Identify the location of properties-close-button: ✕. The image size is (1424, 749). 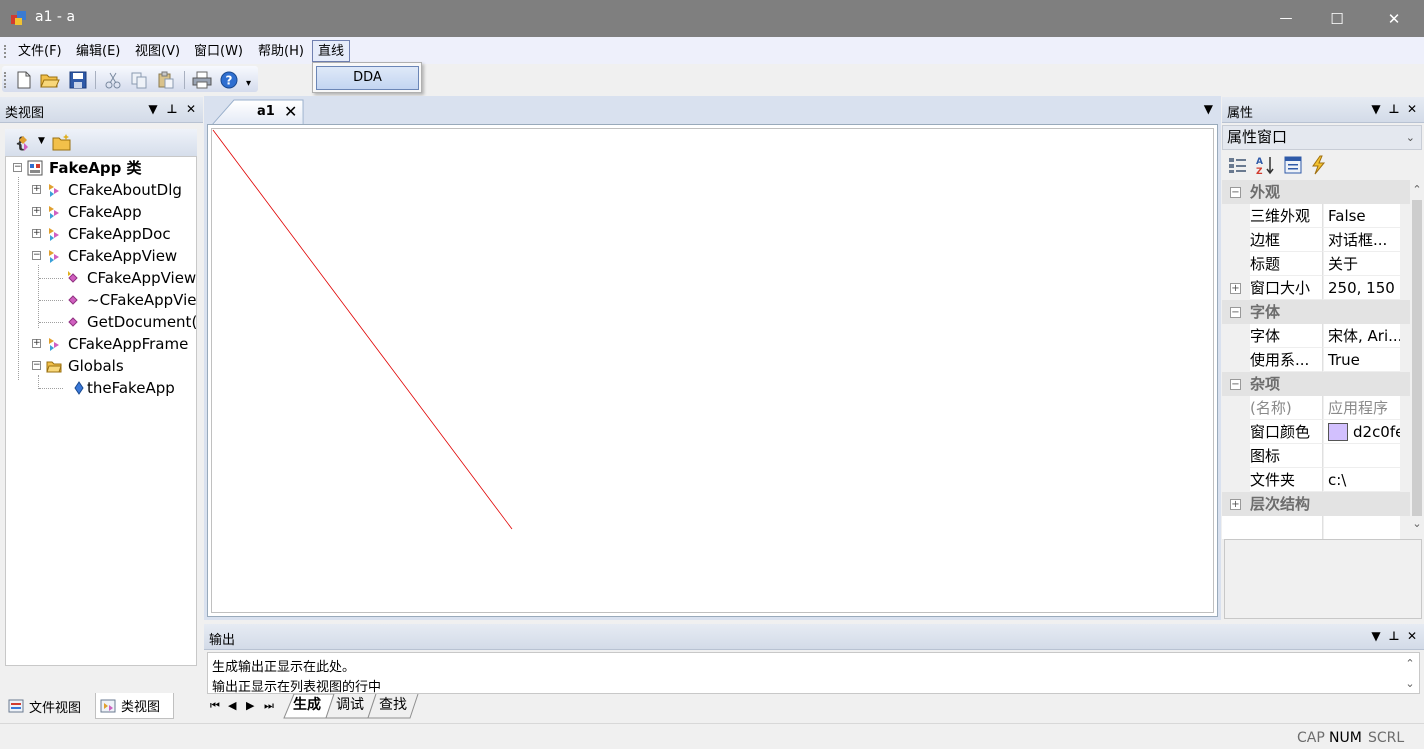
(1412, 109).